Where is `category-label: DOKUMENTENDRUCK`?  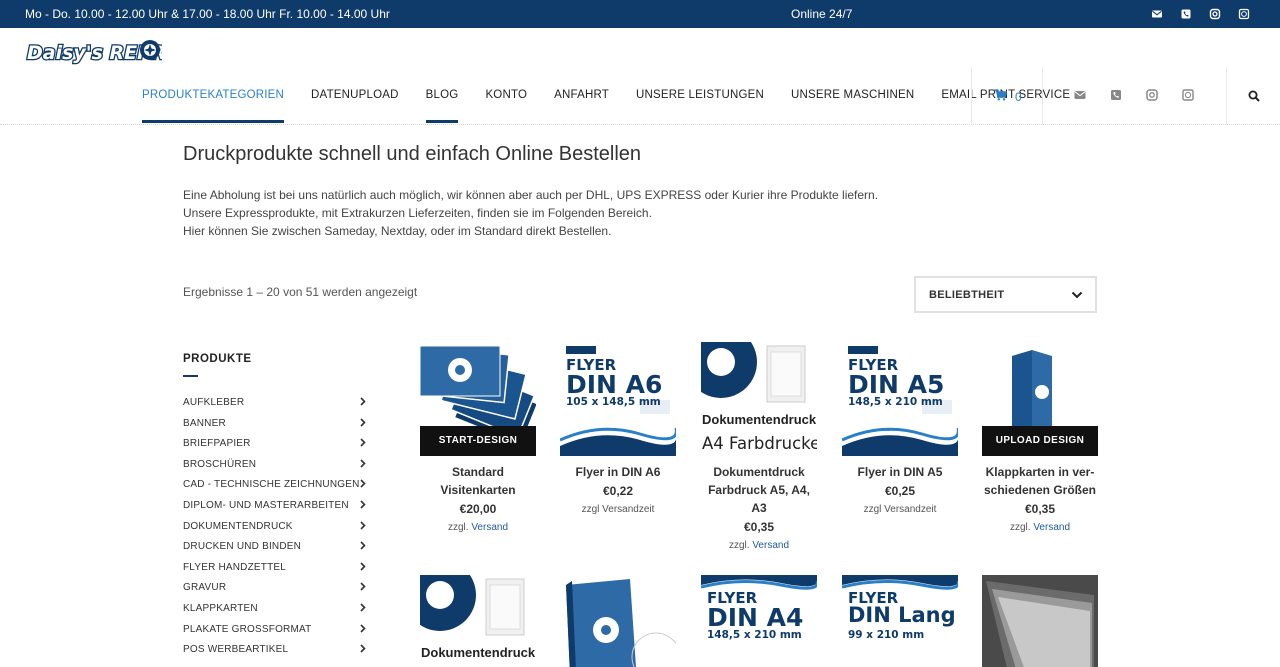
category-label: DOKUMENTENDRUCK is located at coordinates (238, 526).